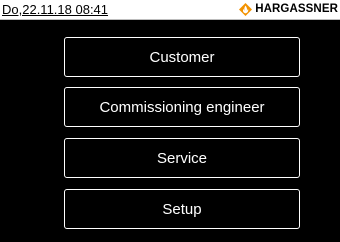 The width and height of the screenshot is (340, 242). I want to click on commissioning-engineer-button: Commissioning engineer, so click(182, 107).